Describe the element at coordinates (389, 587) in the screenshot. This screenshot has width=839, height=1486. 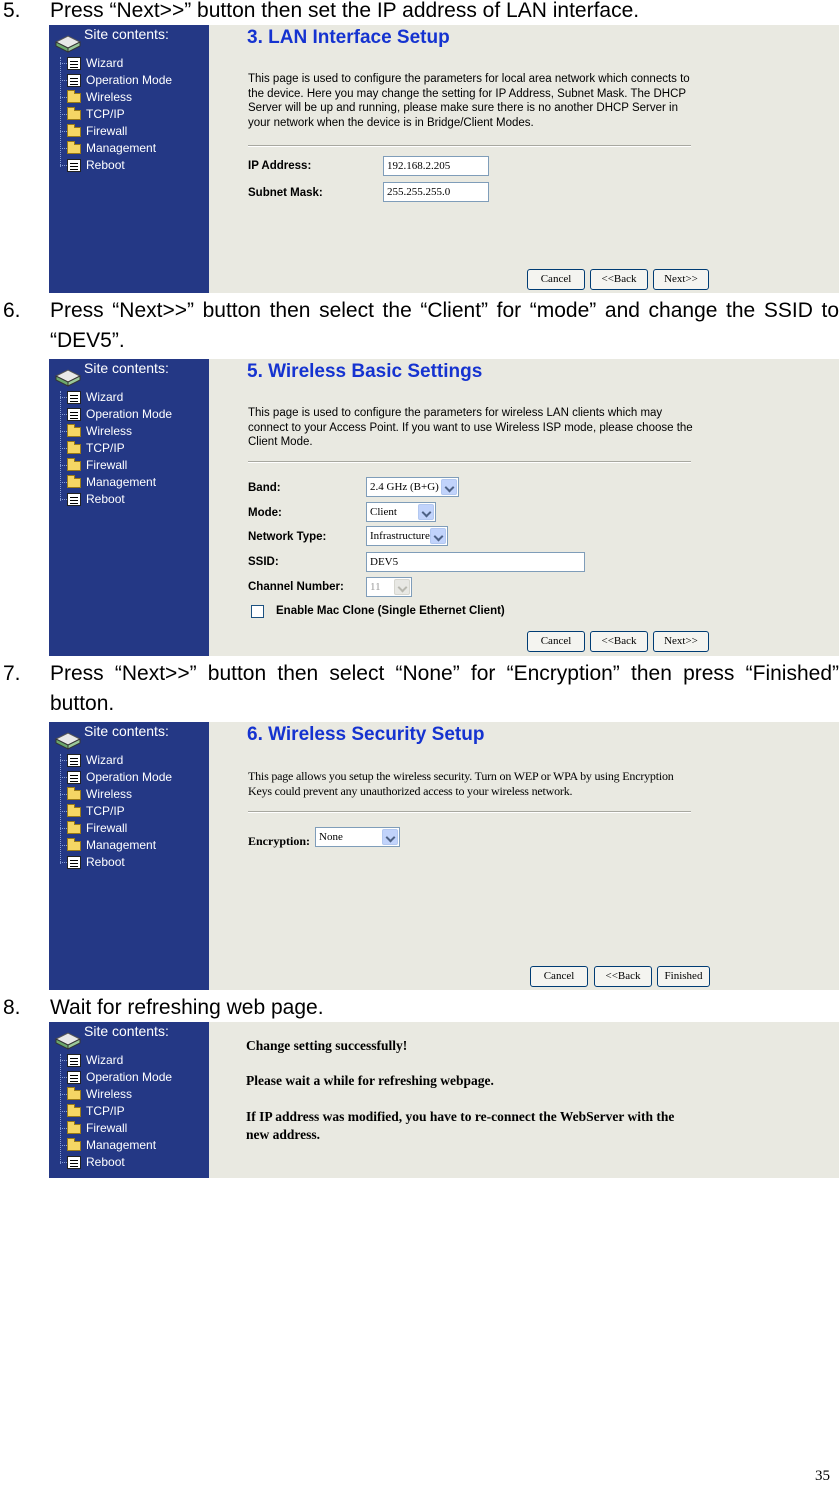
I see `channel-select: 11` at that location.